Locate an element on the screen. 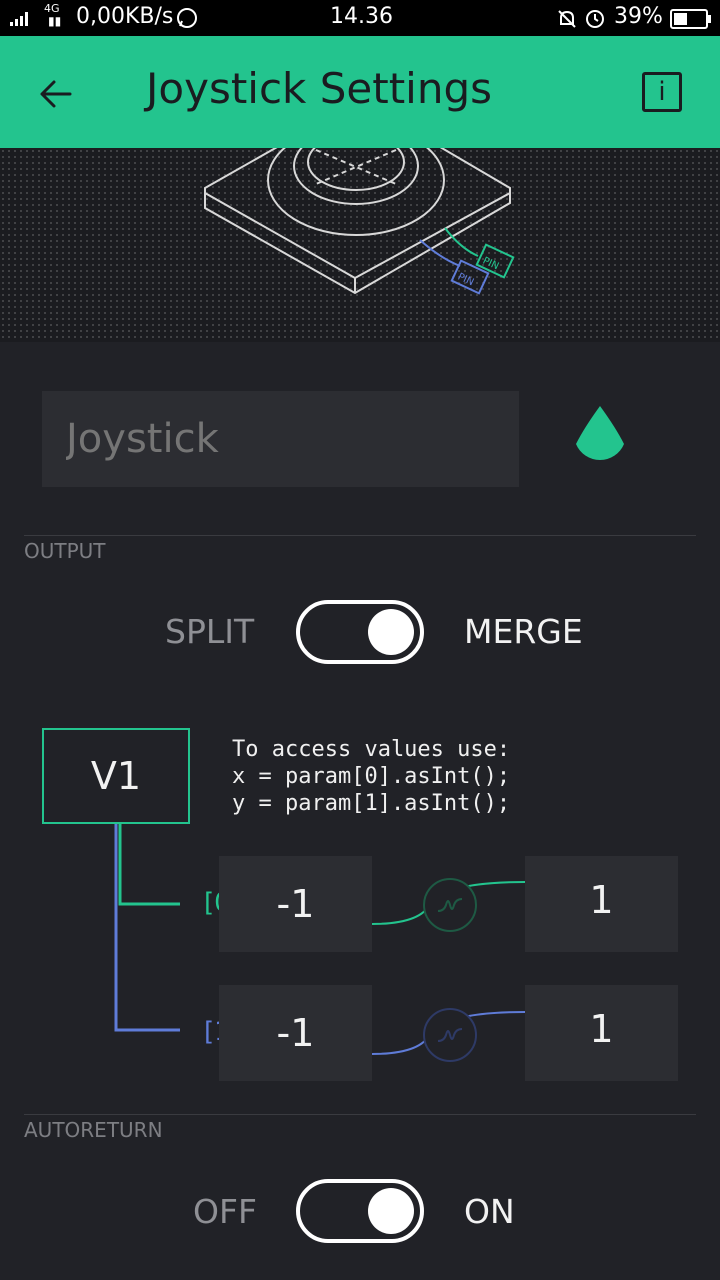 The image size is (720, 1280). output-mode-toggle is located at coordinates (360, 632).